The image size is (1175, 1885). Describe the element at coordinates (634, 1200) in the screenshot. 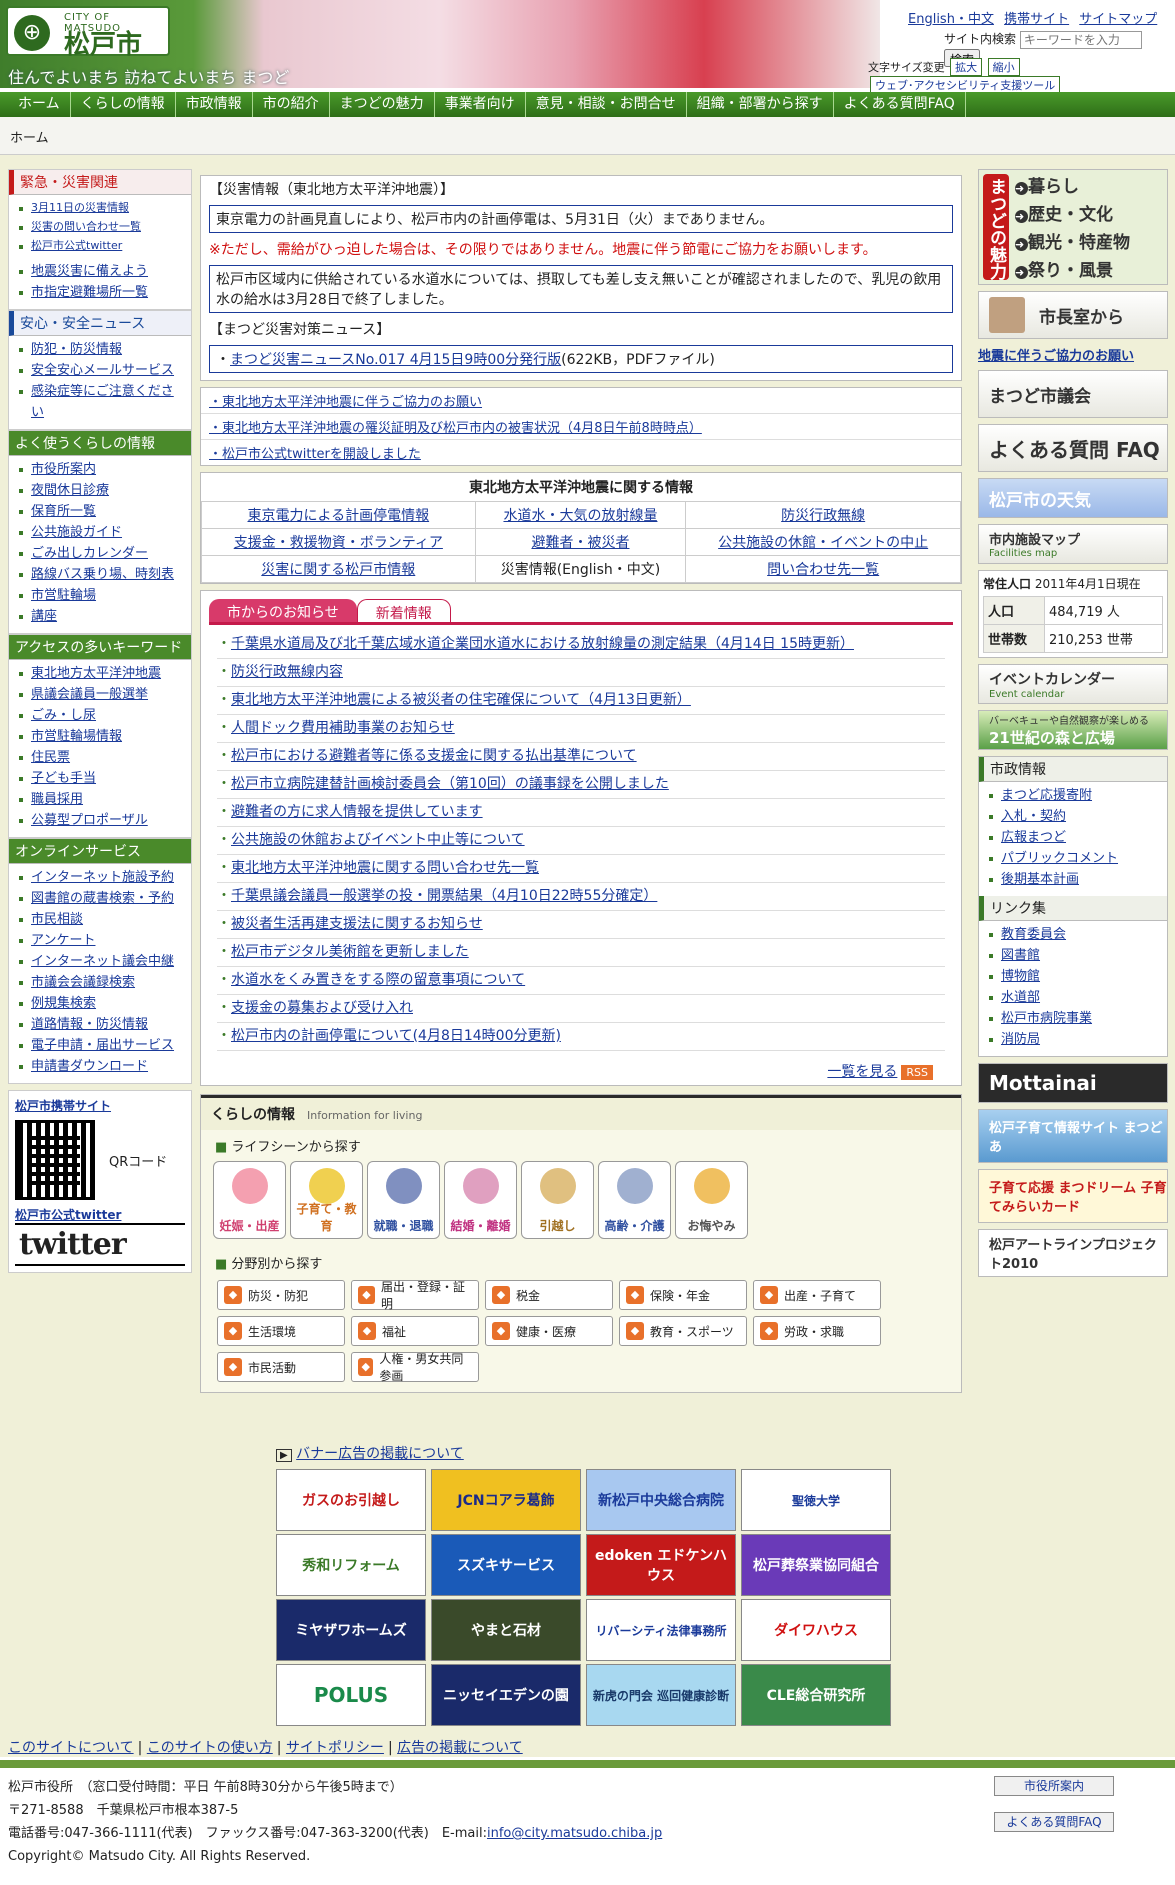

I see `life-elderly-button: 高齢・介護` at that location.